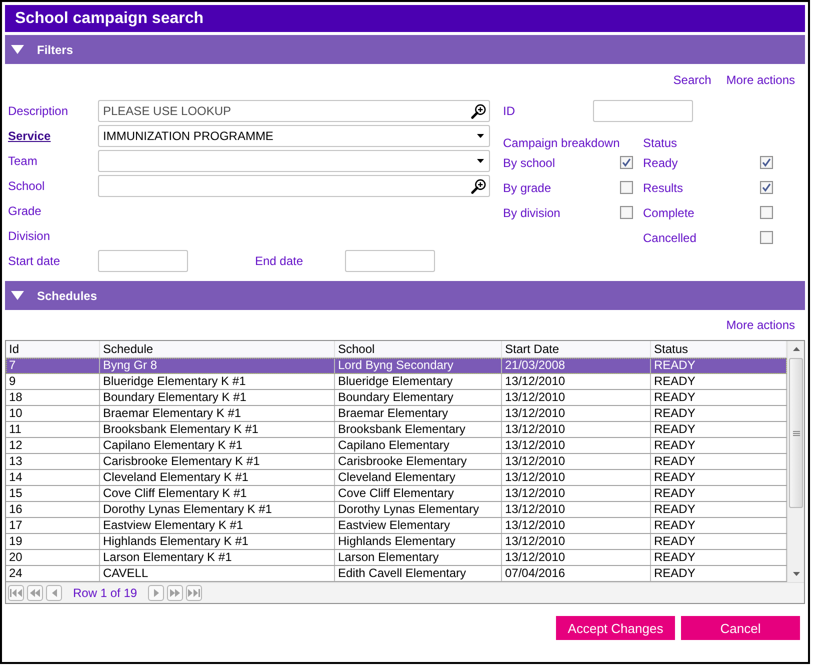 The width and height of the screenshot is (814, 665). I want to click on table-cell: 20, so click(53, 557).